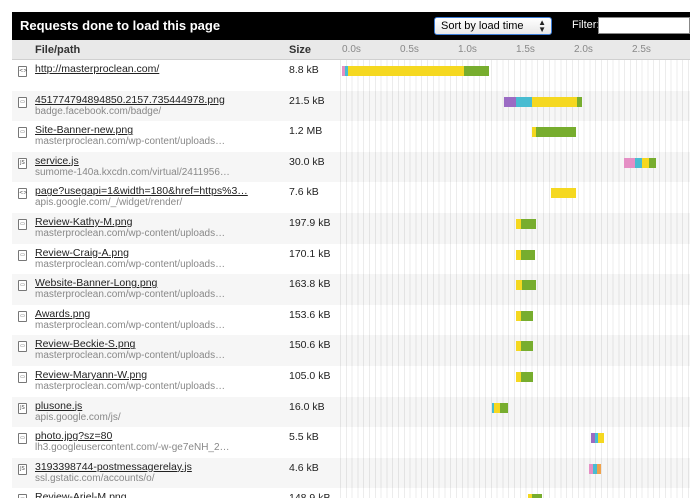 The height and width of the screenshot is (498, 690). What do you see at coordinates (629, 162) in the screenshot?
I see `timing-segment-dns` at bounding box center [629, 162].